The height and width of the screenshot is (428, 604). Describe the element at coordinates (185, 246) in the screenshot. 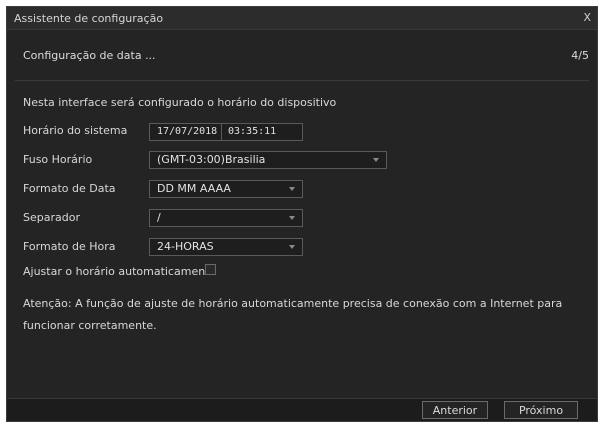

I see `time-format-value: 24-HORAS` at that location.